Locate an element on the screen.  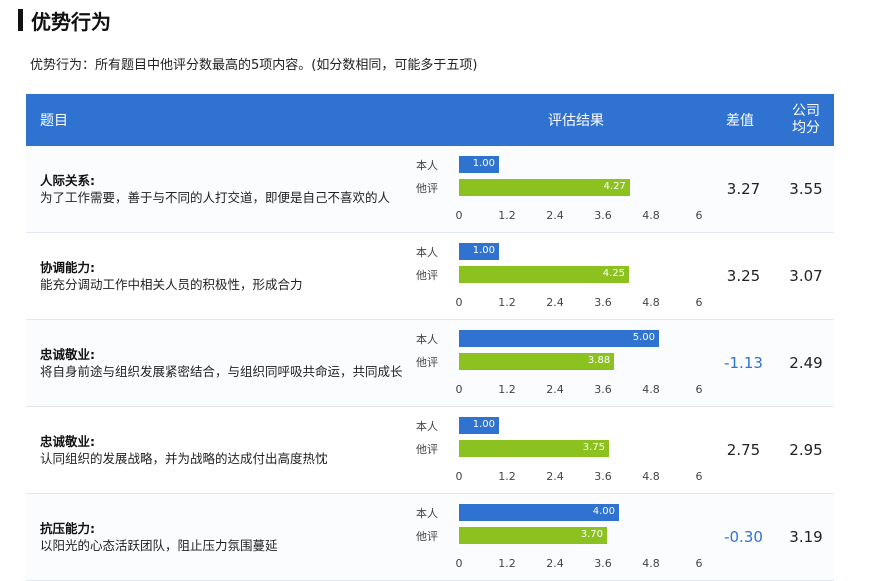
section-title: 优势行为 is located at coordinates (64, 20).